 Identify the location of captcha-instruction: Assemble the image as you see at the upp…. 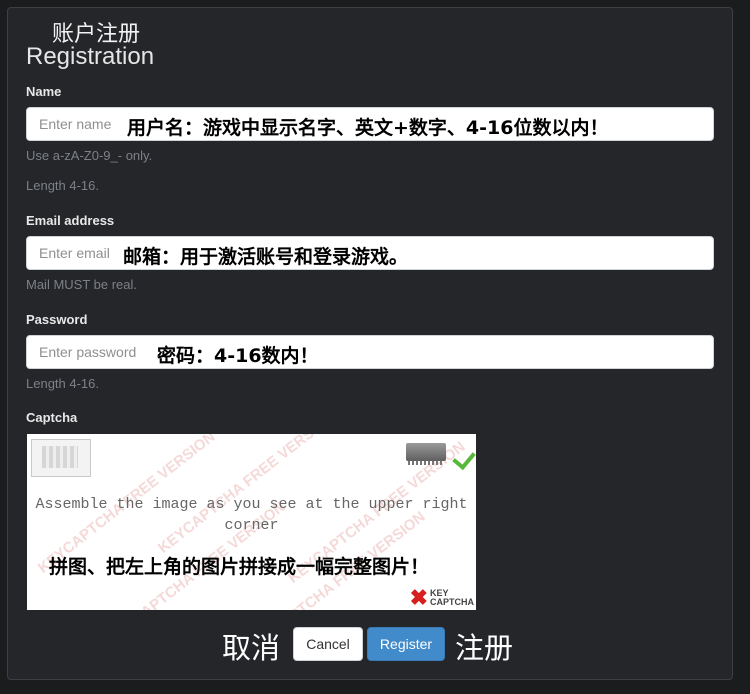
(251, 515).